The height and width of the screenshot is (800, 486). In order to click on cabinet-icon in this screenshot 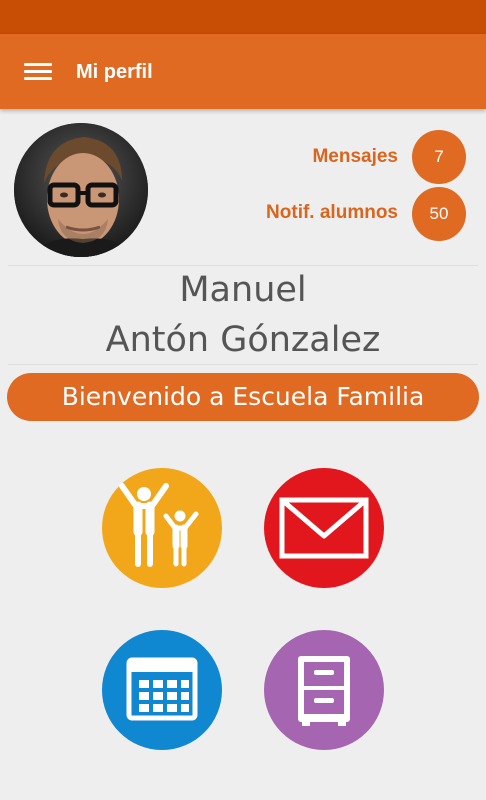, I will do `click(324, 691)`.